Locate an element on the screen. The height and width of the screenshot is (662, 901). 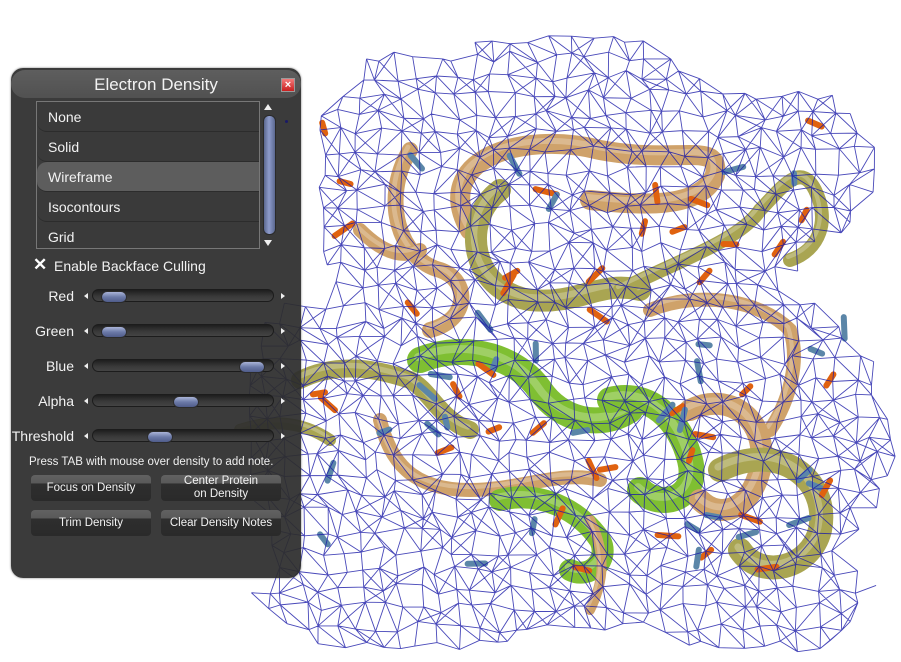
scroll-up-arrow-icon is located at coordinates (268, 107).